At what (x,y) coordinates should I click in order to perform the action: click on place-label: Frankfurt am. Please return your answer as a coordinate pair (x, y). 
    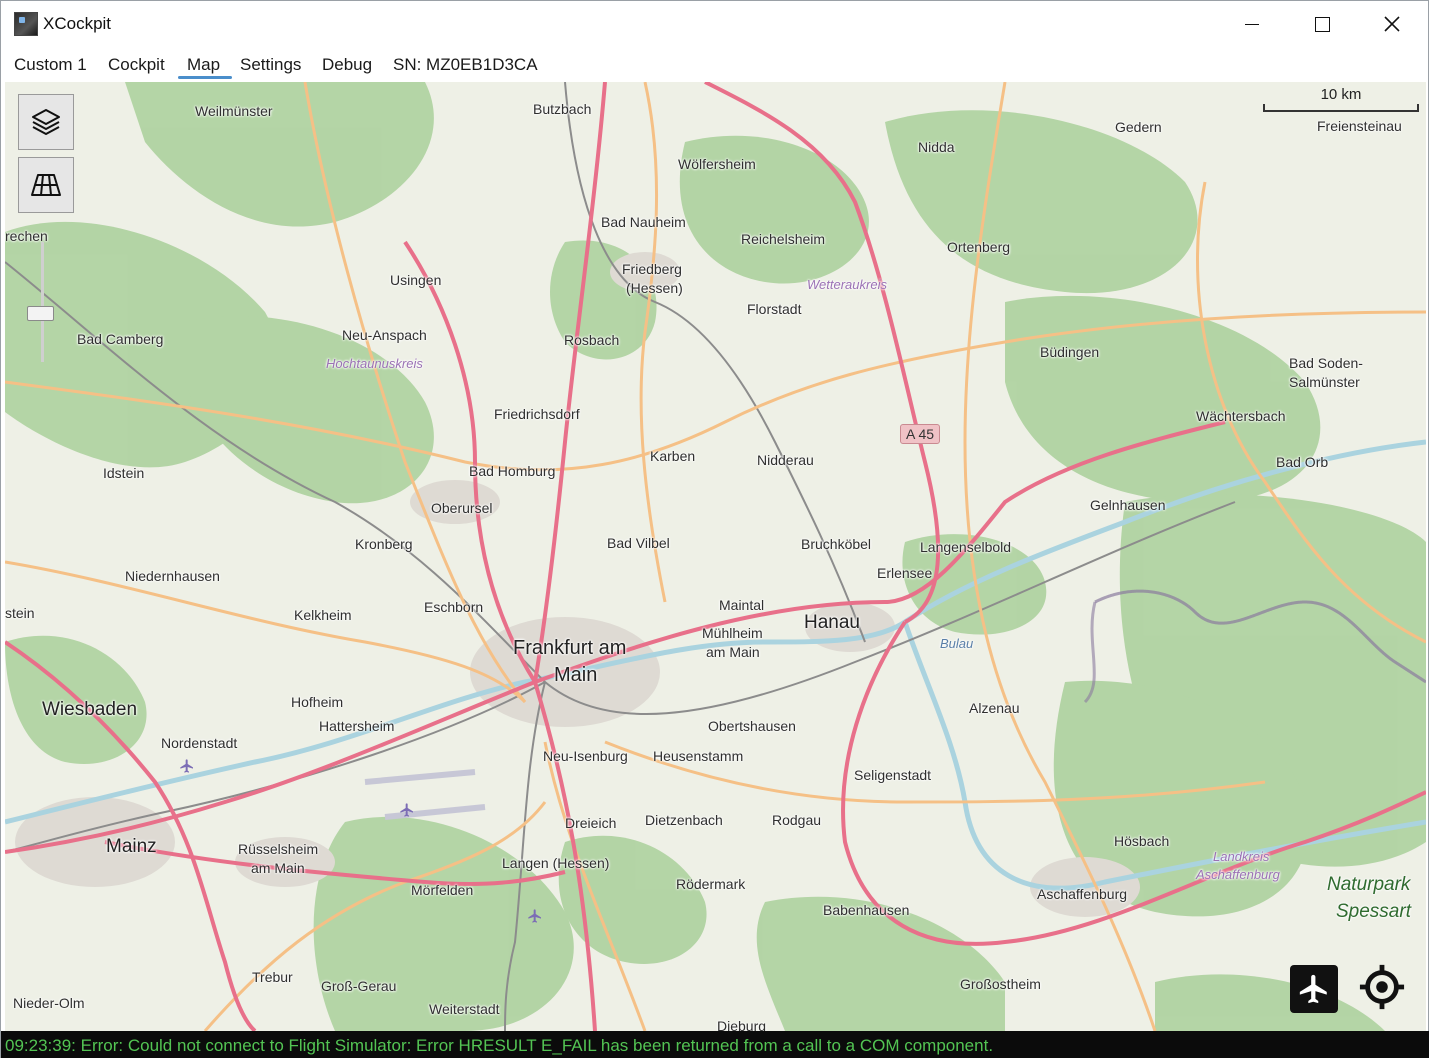
    Looking at the image, I should click on (570, 648).